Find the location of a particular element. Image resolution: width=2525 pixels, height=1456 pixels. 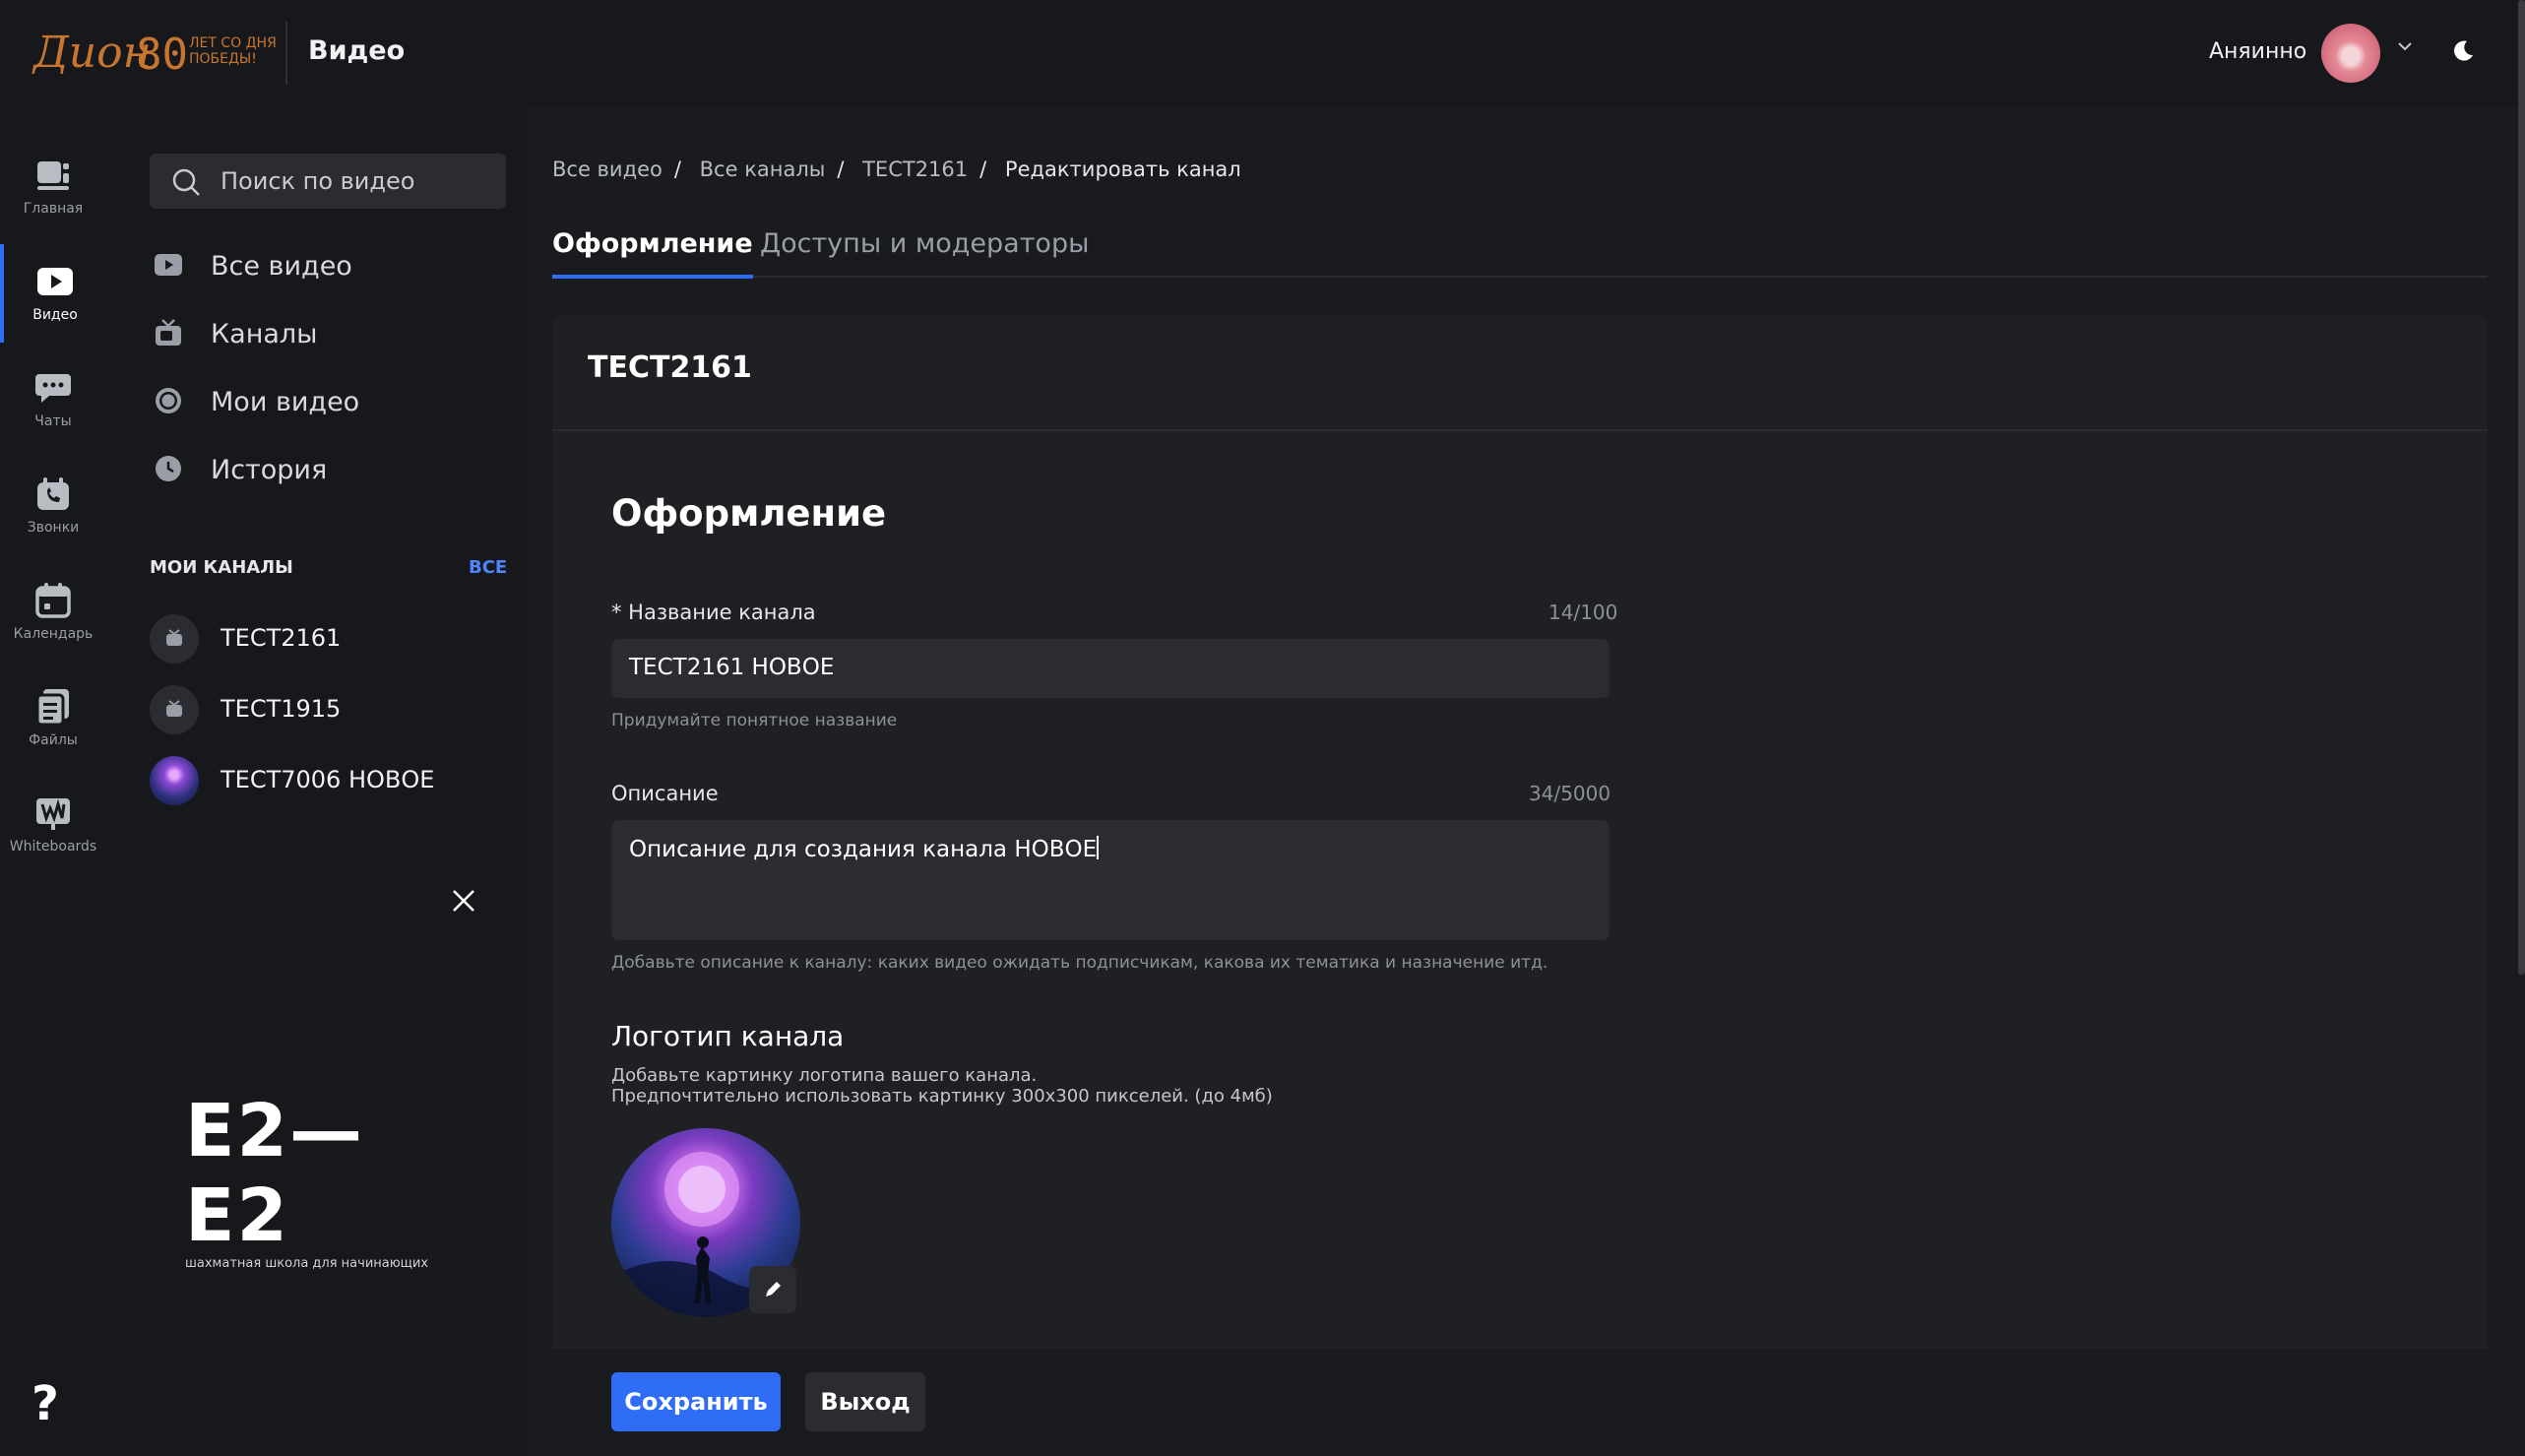

nav-history: История is located at coordinates (327, 469).